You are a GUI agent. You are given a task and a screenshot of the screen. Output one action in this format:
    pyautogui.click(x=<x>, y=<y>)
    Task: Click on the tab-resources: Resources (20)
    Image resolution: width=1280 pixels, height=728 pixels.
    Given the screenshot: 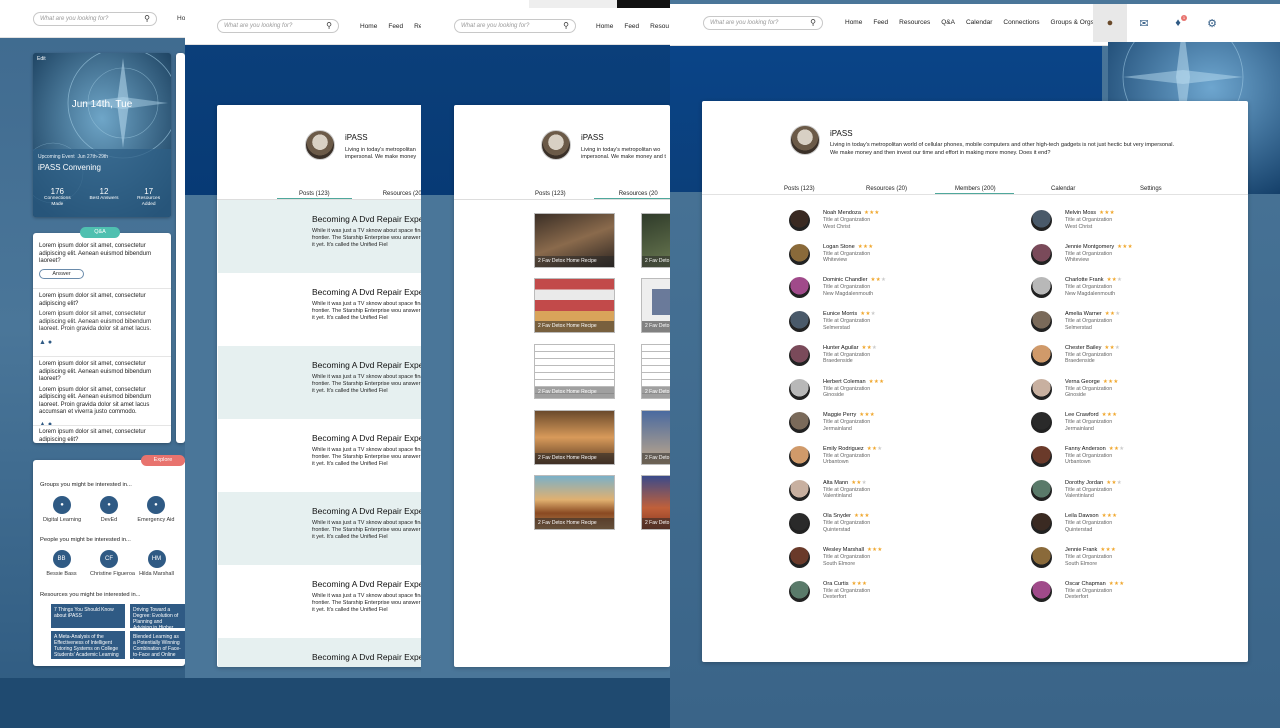 What is the action you would take?
    pyautogui.click(x=886, y=189)
    